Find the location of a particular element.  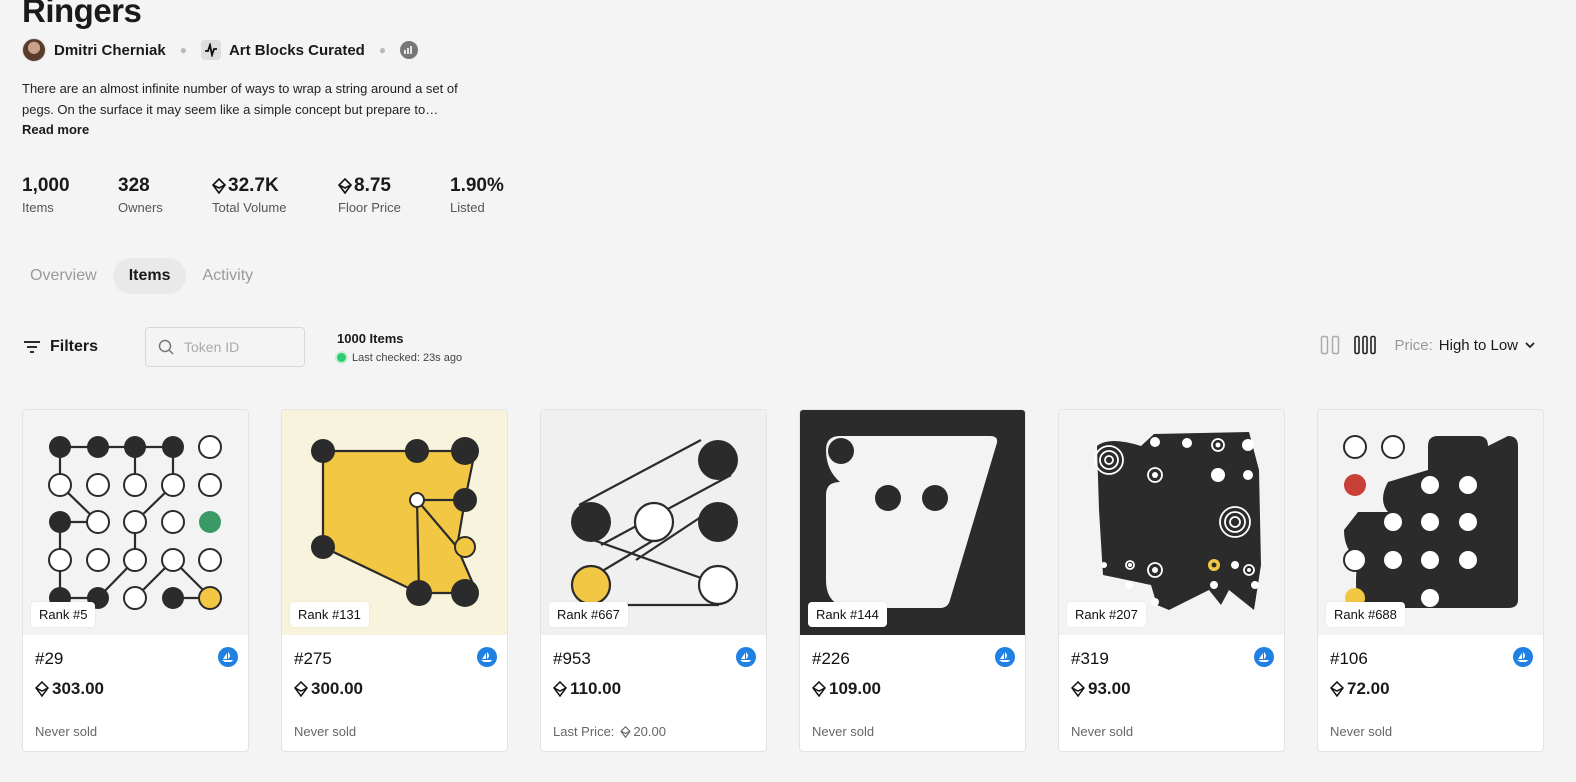

rank-badge: Rank #131 is located at coordinates (329, 614).